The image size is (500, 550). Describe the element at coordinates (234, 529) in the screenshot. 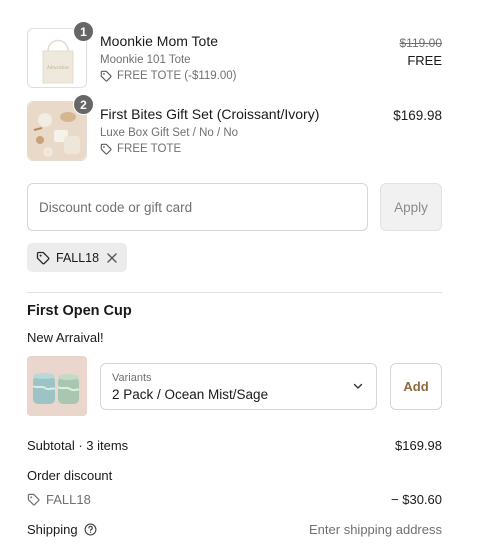

I see `shipping-row: Shipping Enter shipping address` at that location.